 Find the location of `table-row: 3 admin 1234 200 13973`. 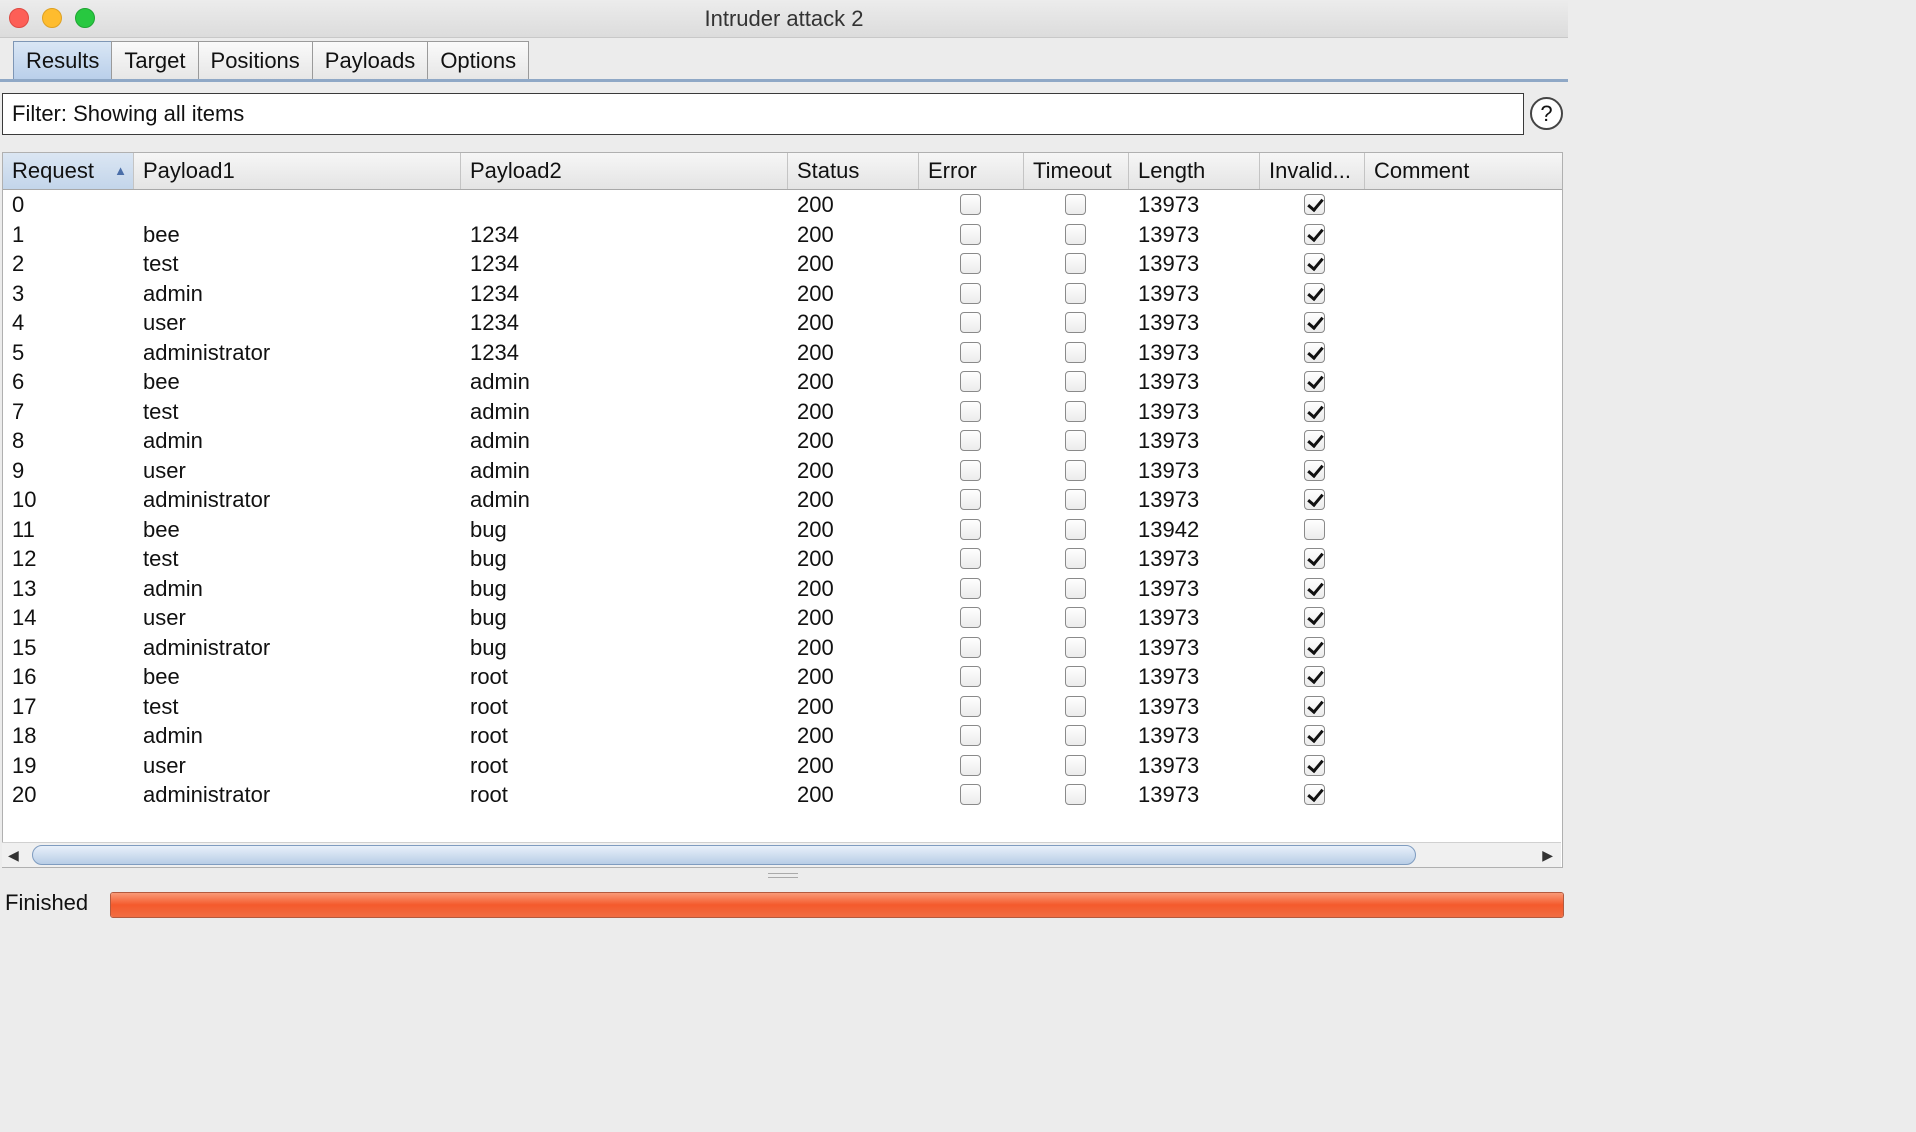

table-row: 3 admin 1234 200 13973 is located at coordinates (782, 294).